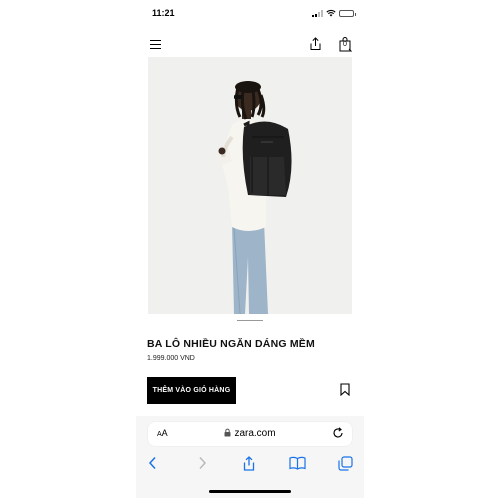  What do you see at coordinates (231, 344) in the screenshot?
I see `product-title: BA LÔ NHIỀU NGĂN DÁNG MỀM` at bounding box center [231, 344].